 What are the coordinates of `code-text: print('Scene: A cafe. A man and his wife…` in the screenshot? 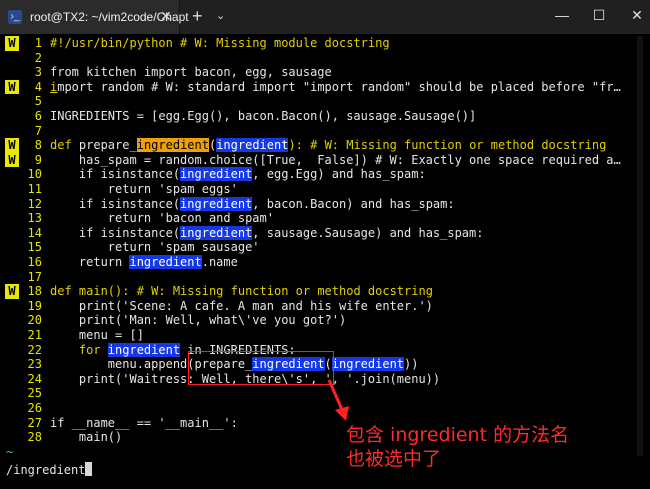 It's located at (241, 305).